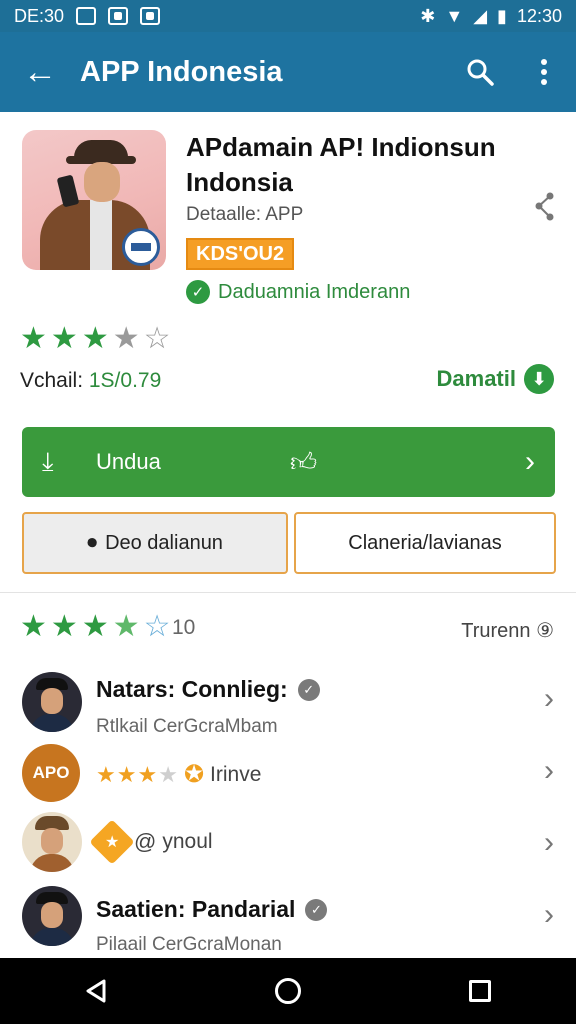 Image resolution: width=576 pixels, height=1024 pixels. Describe the element at coordinates (39, 15) in the screenshot. I see `status-time-left: DE:30` at that location.